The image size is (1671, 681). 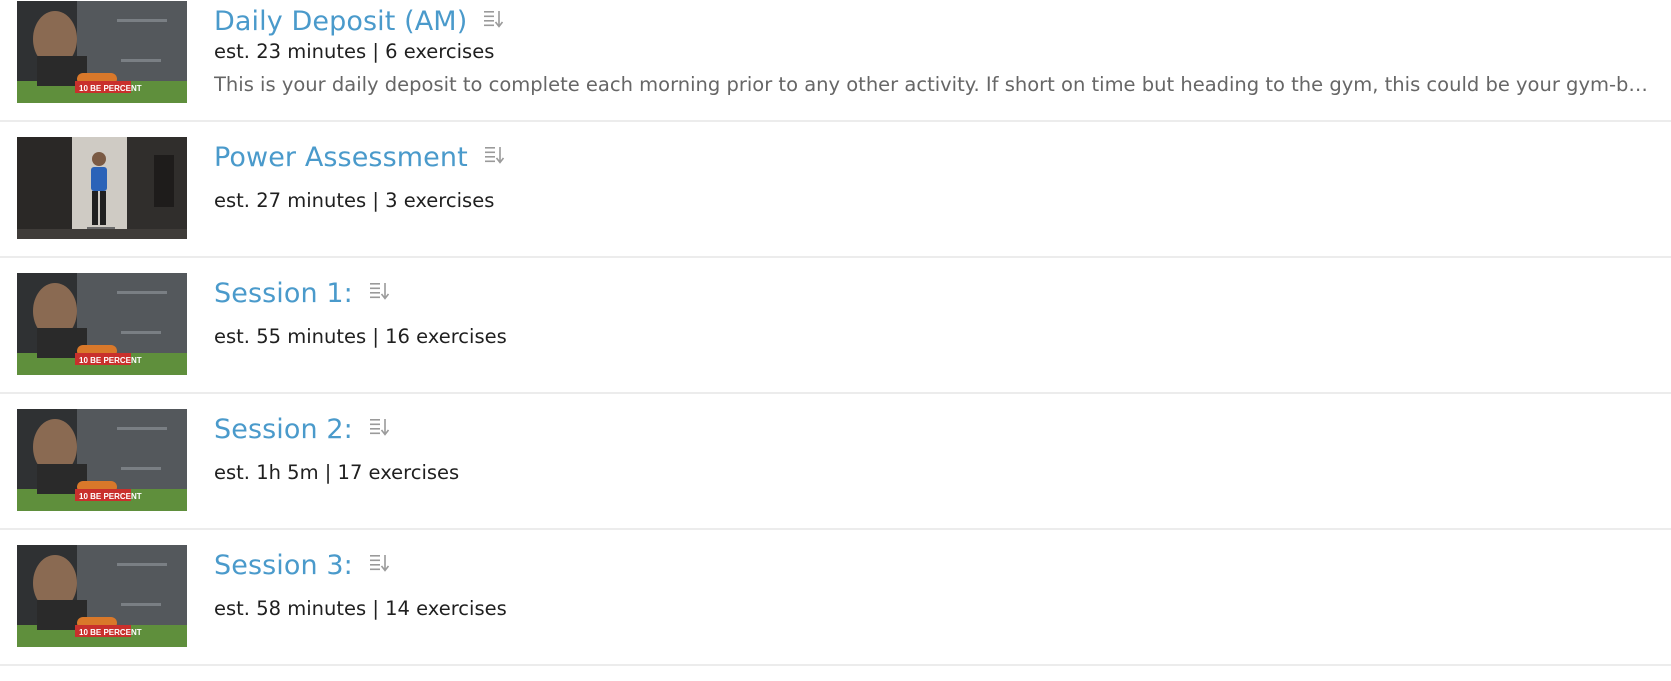 What do you see at coordinates (102, 188) in the screenshot?
I see `workout-thumbnail` at bounding box center [102, 188].